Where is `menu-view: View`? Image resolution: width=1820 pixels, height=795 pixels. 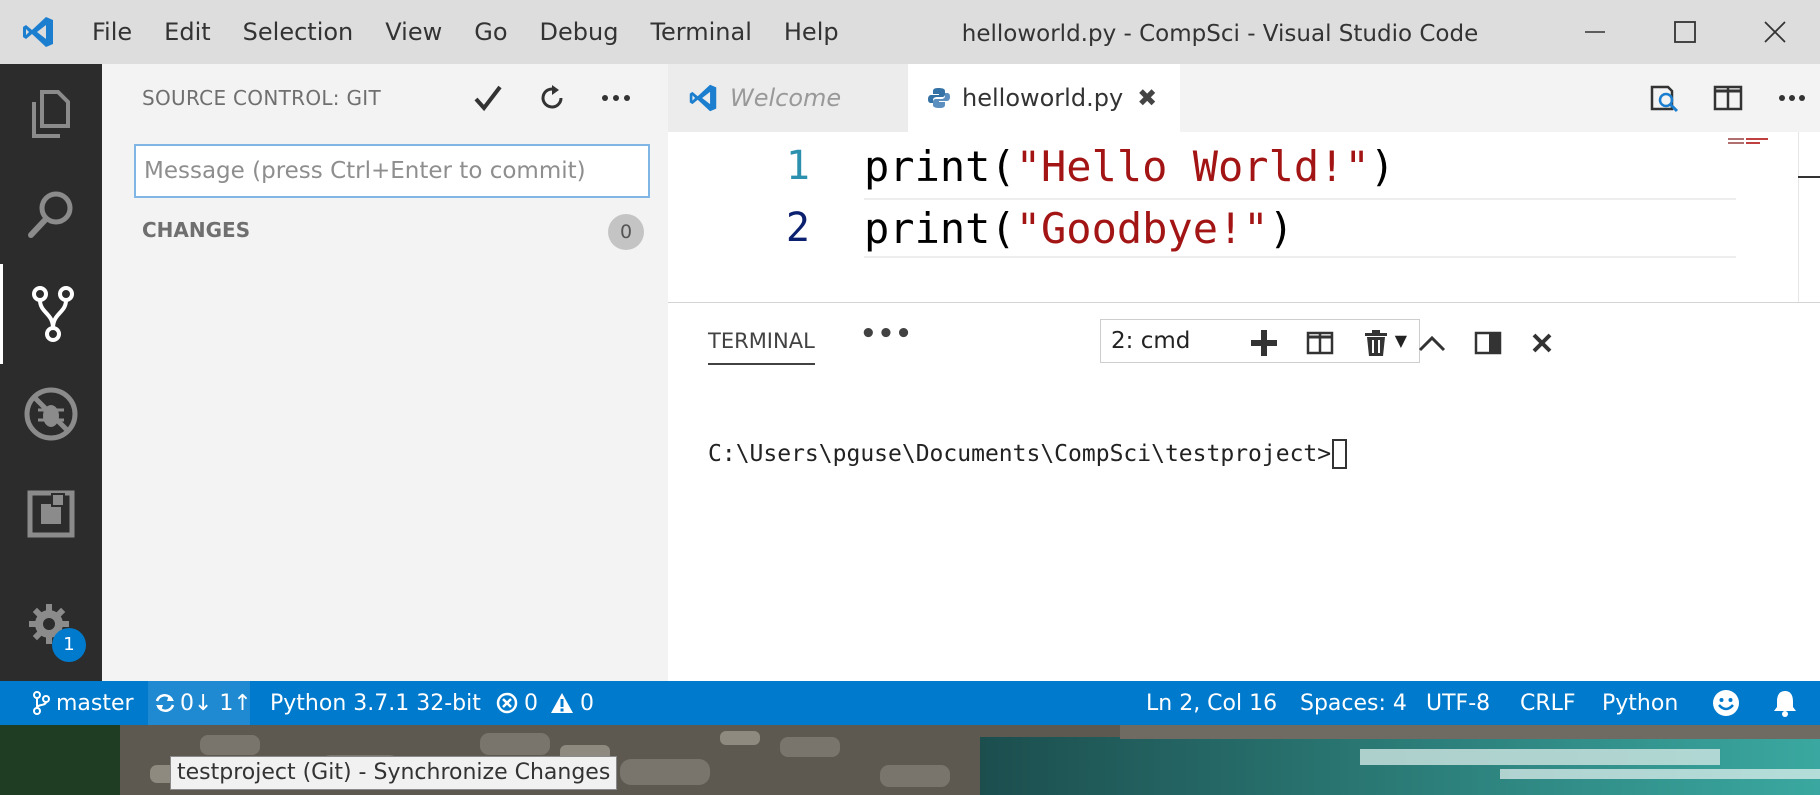
menu-view: View is located at coordinates (413, 32).